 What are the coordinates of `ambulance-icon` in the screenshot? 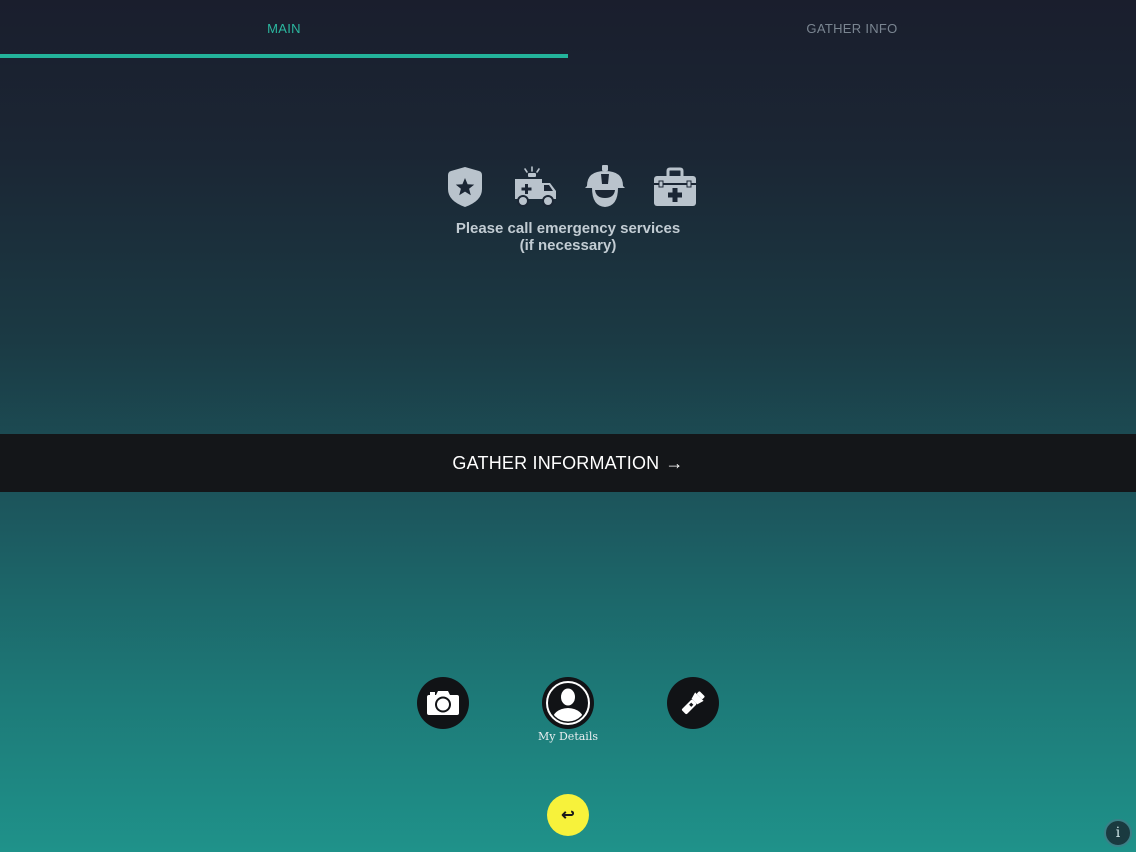 It's located at (535, 187).